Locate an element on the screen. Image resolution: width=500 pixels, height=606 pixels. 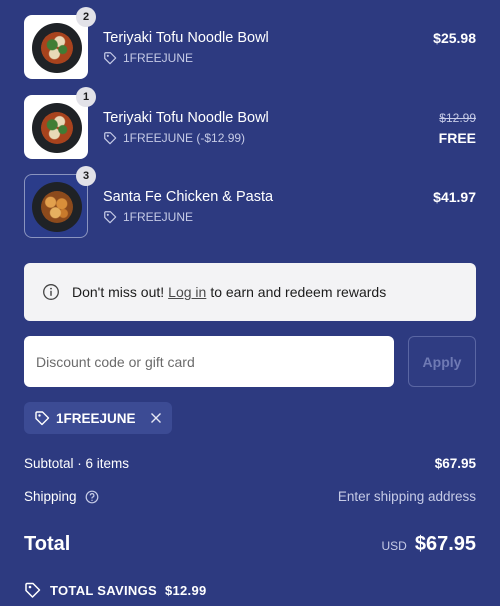
total-label: Total is located at coordinates (47, 544).